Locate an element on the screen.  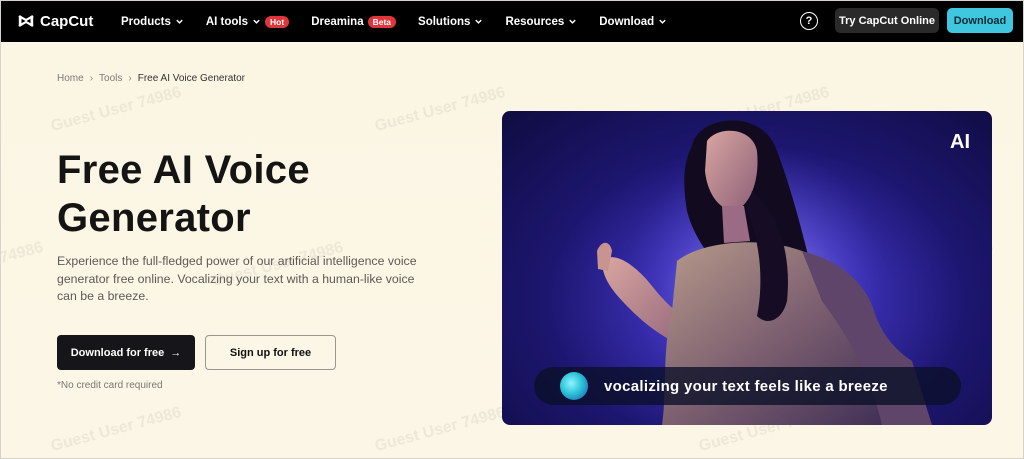
nav-solutions: Solutions is located at coordinates (450, 22).